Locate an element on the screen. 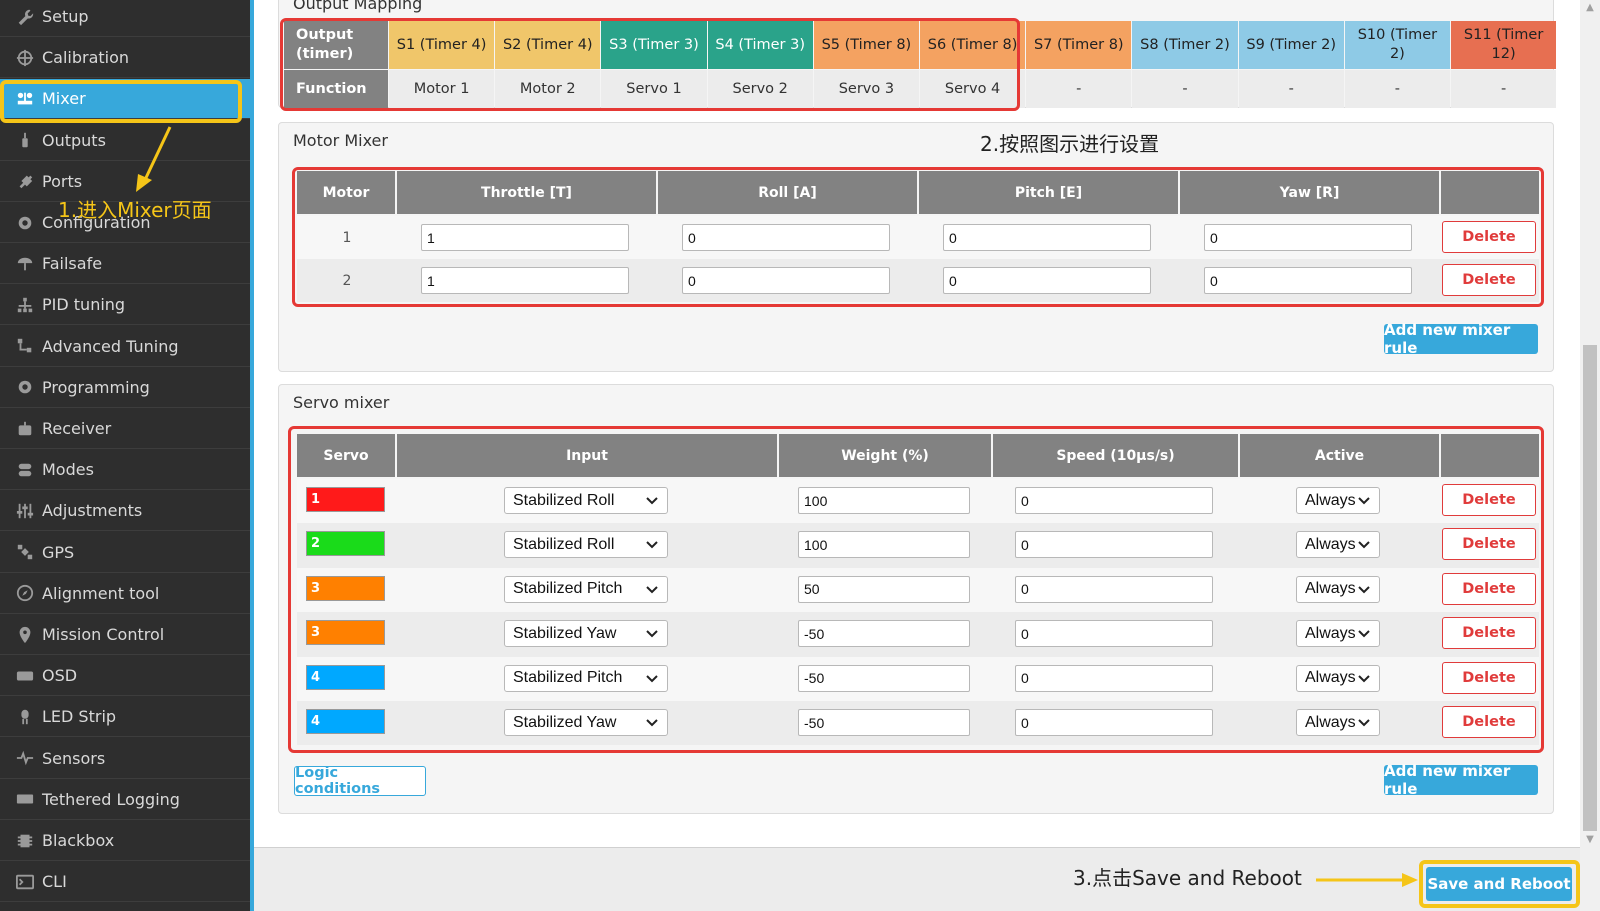 This screenshot has height=911, width=1600. add-servo-mixer-rule-button: Add new mixer rule is located at coordinates (1461, 780).